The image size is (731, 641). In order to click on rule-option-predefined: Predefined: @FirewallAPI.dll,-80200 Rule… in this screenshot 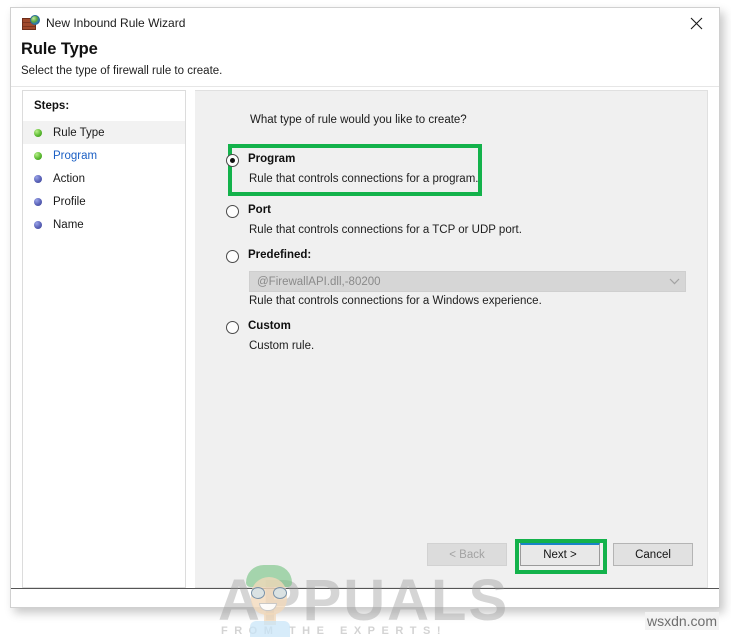, I will do `click(461, 278)`.